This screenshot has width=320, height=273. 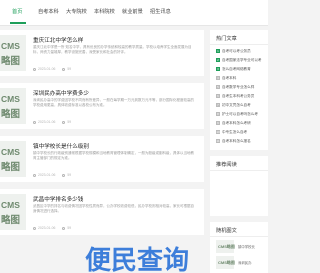 I want to click on nav-item-colleges: 大专院校, so click(x=76, y=11).